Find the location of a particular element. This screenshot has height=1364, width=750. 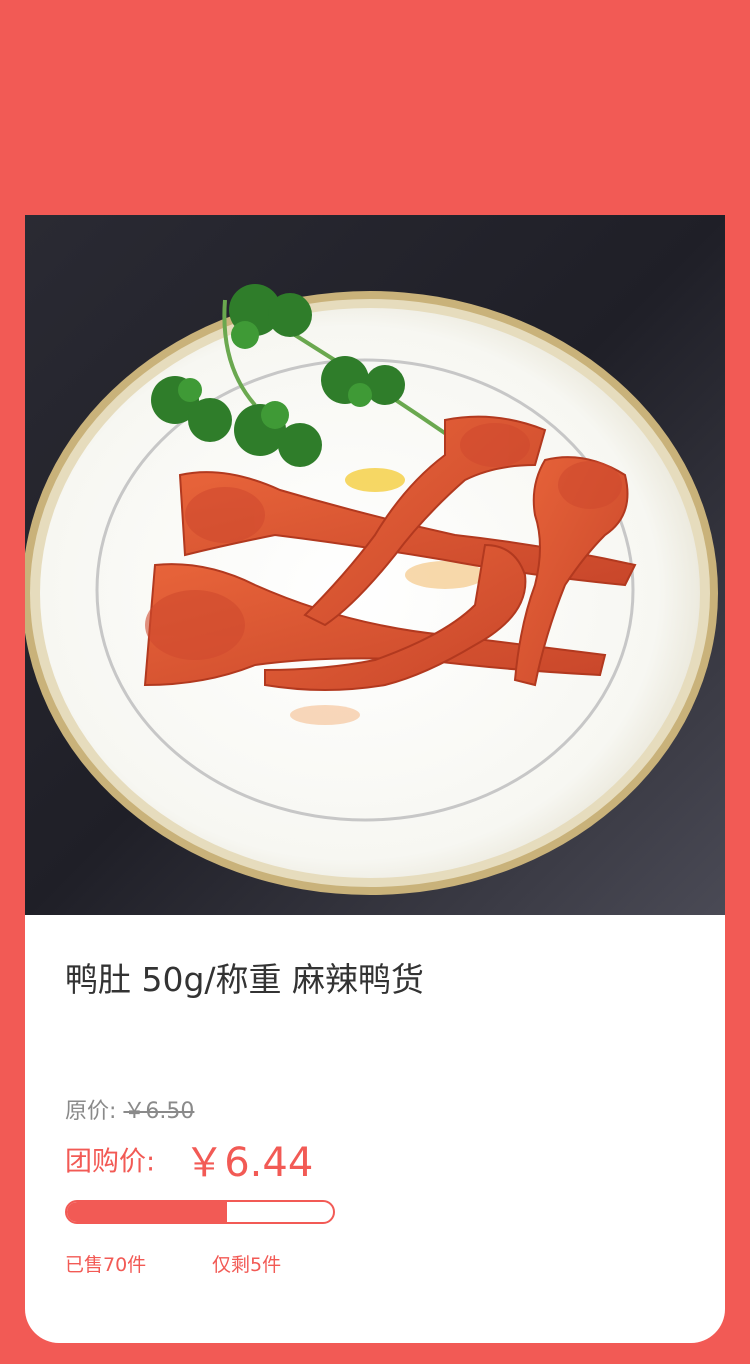

original-price: 原价: ￥6.50 is located at coordinates (129, 1109).